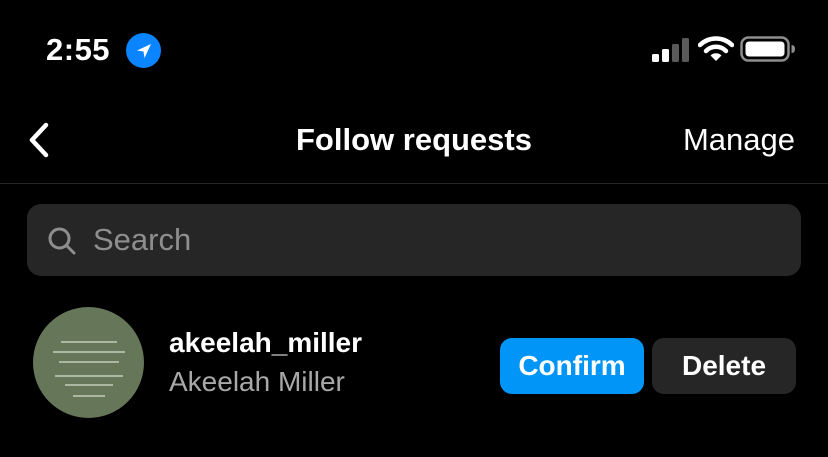 This screenshot has width=828, height=457. What do you see at coordinates (716, 48) in the screenshot?
I see `wifi-icon` at bounding box center [716, 48].